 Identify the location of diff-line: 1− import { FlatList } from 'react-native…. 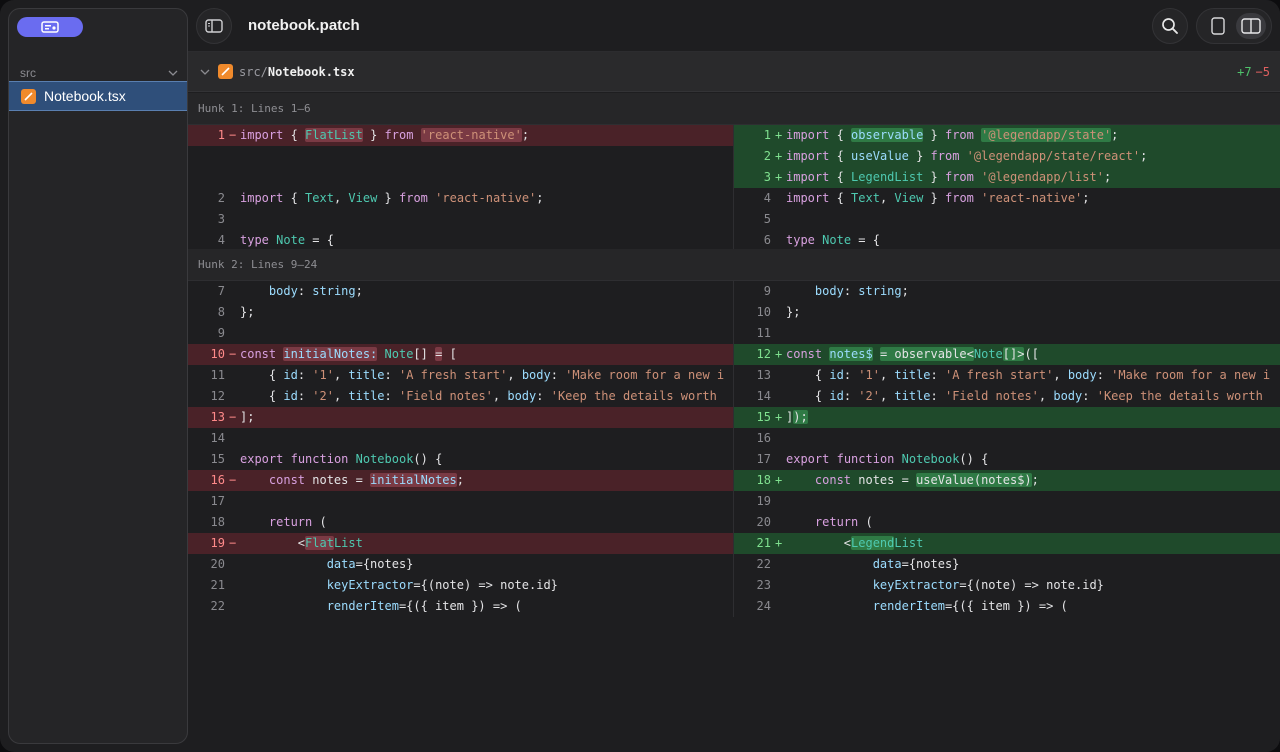
(460, 135).